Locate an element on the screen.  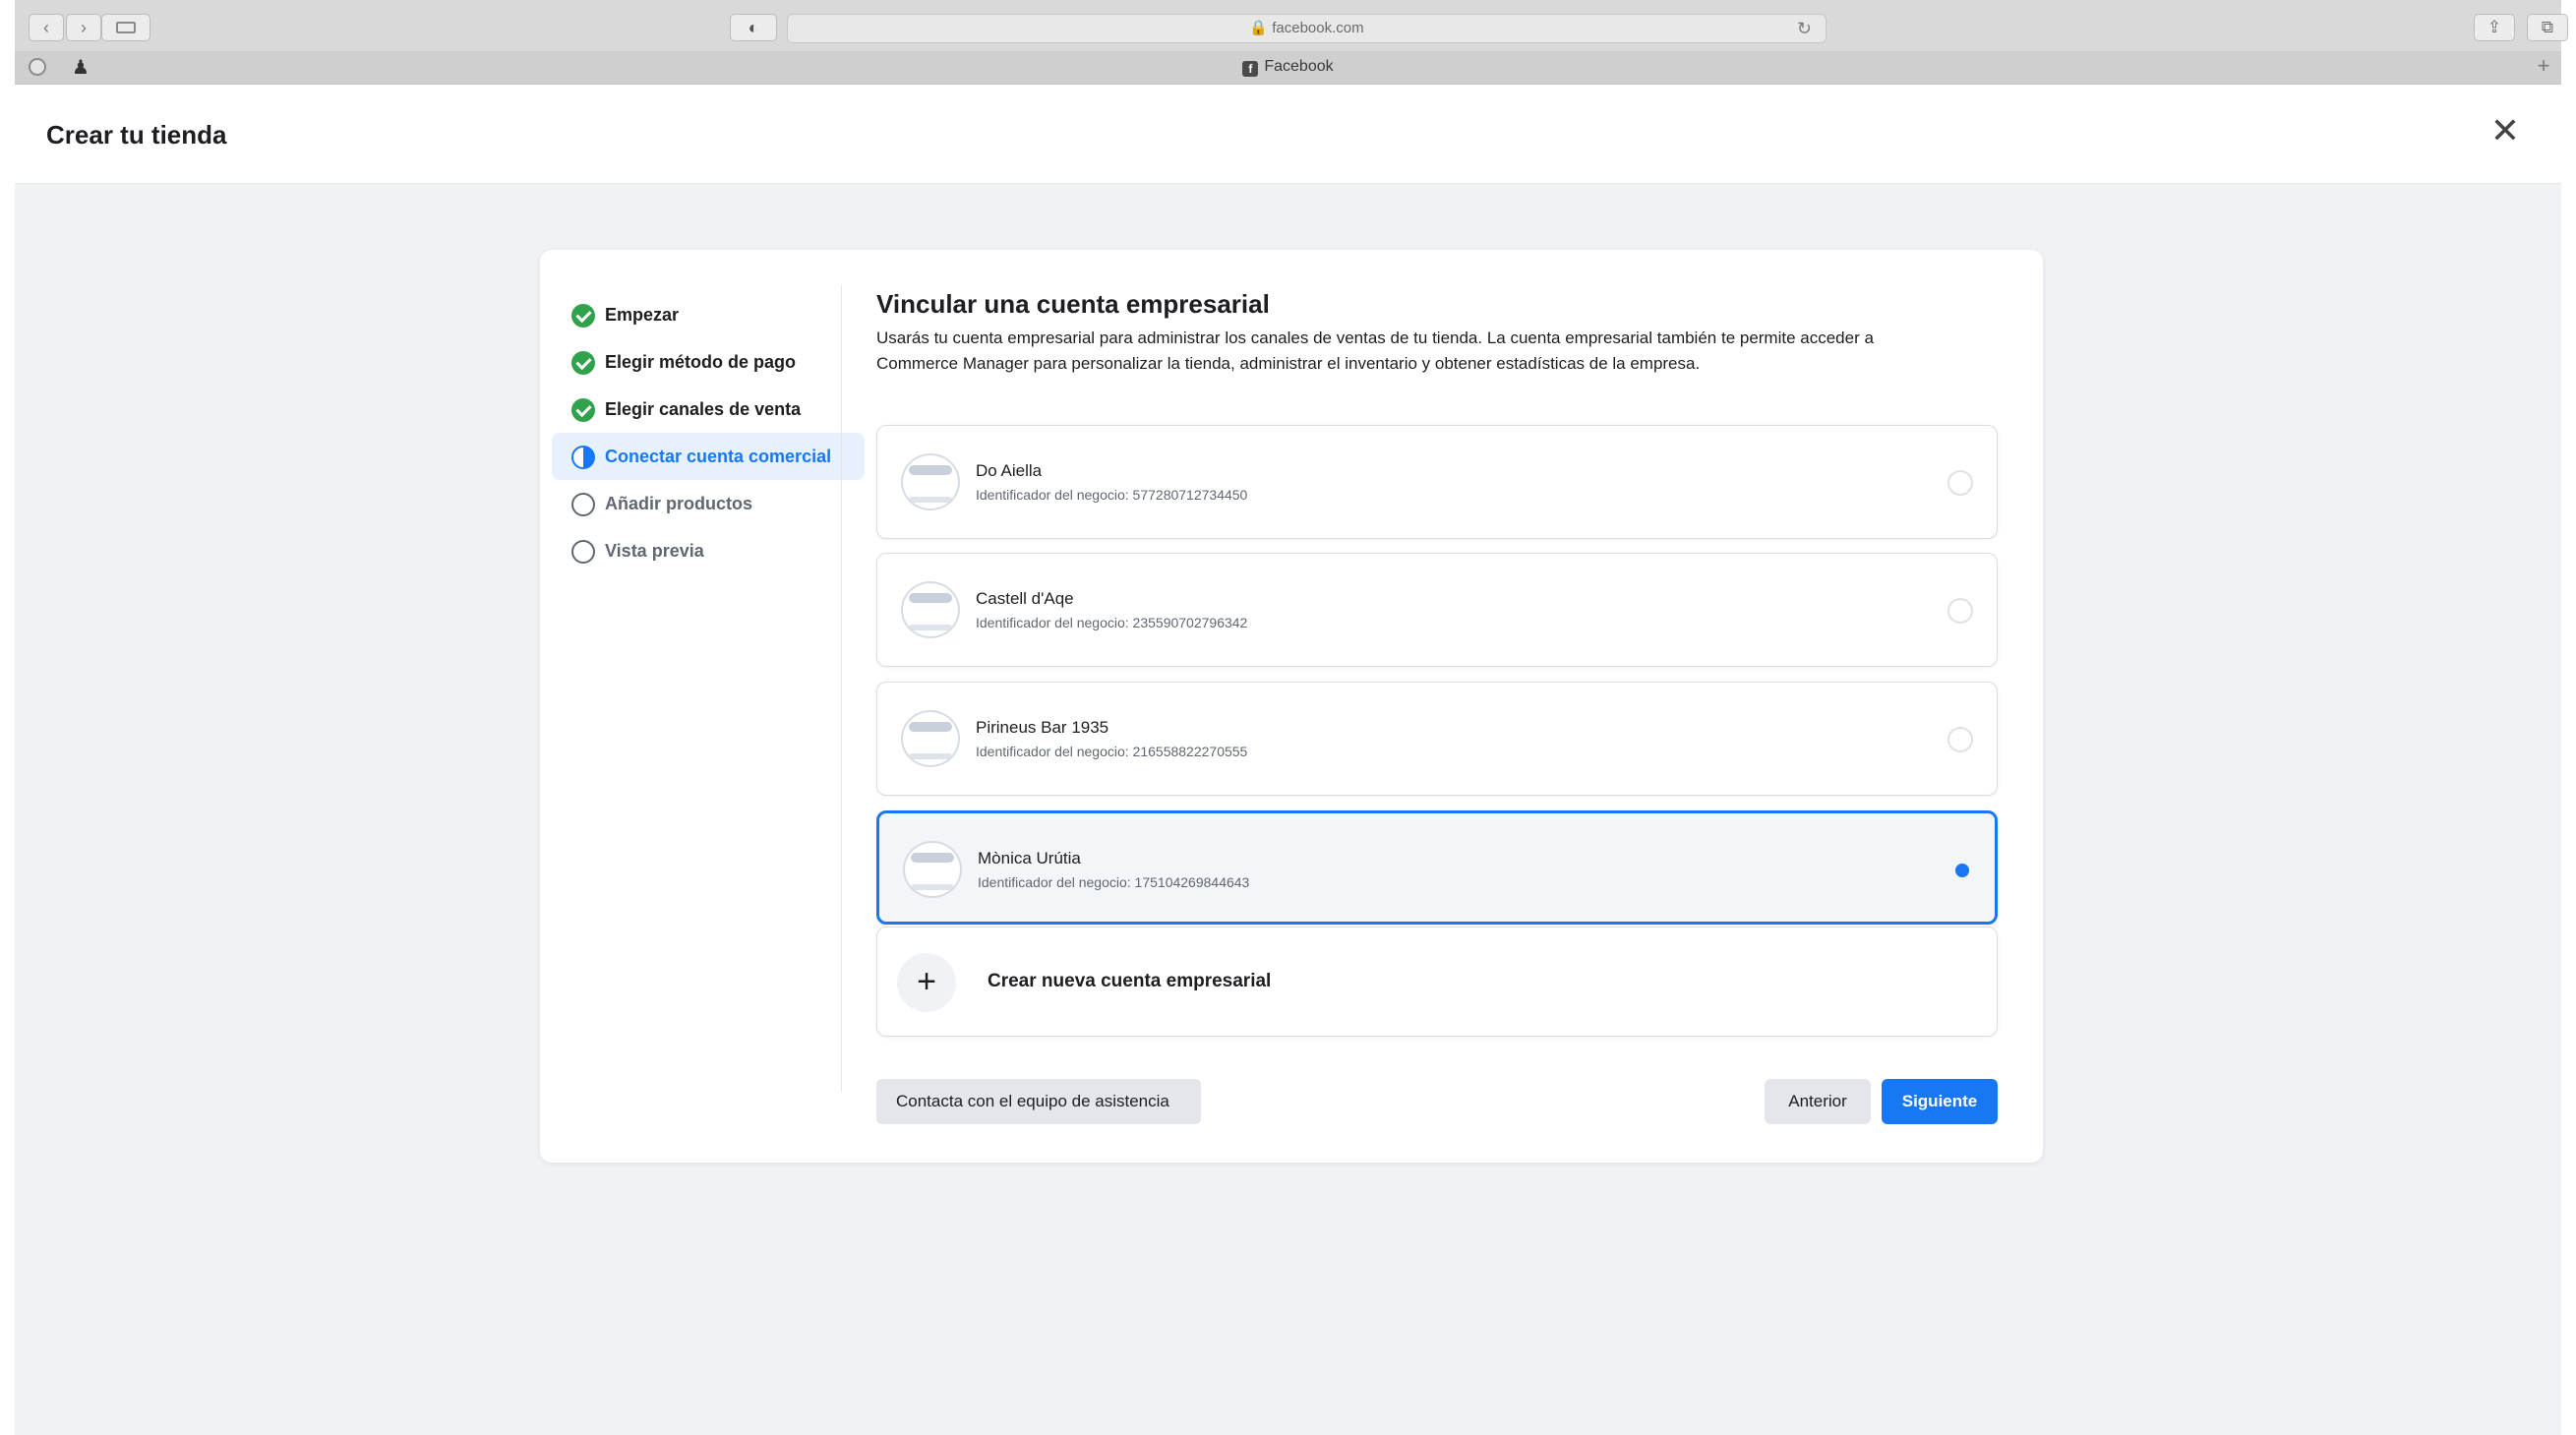
account-name: Pirineus Bar 1935 is located at coordinates (1042, 727).